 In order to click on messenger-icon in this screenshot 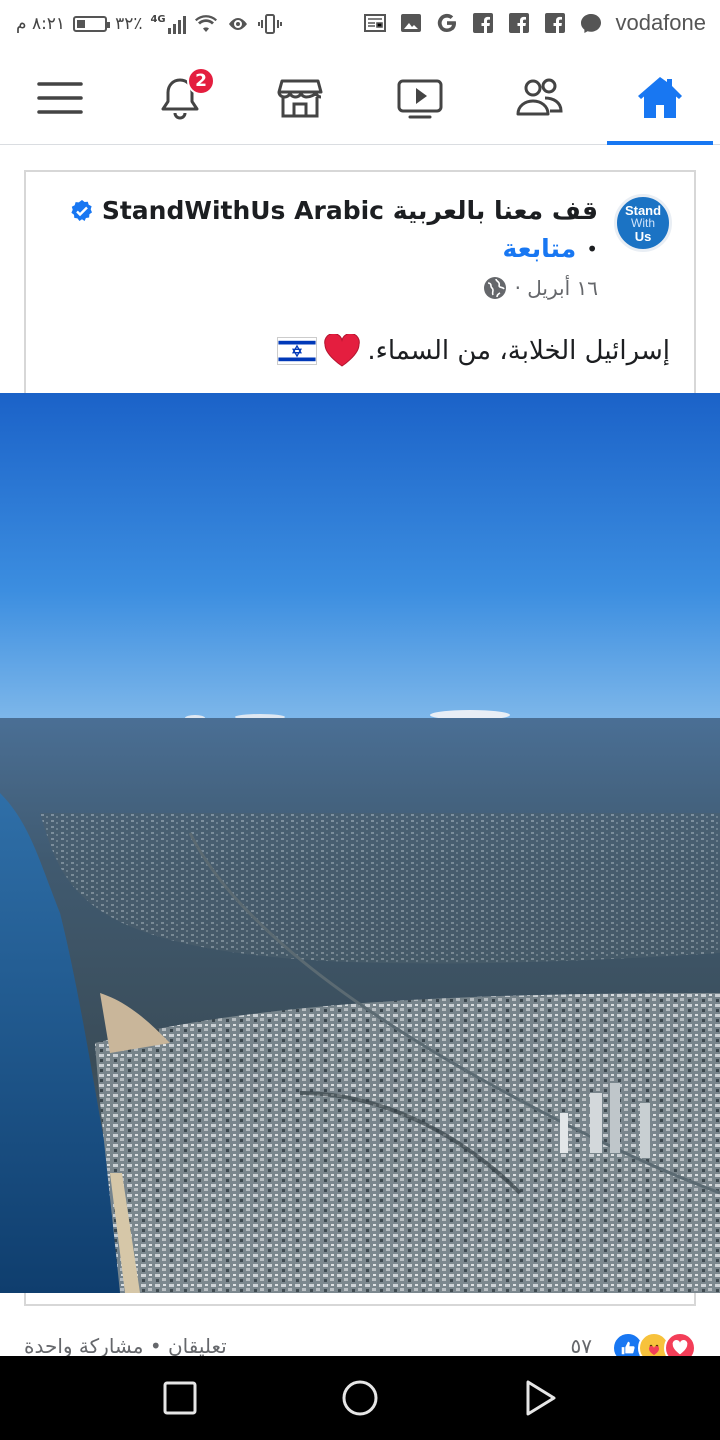, I will do `click(591, 23)`.